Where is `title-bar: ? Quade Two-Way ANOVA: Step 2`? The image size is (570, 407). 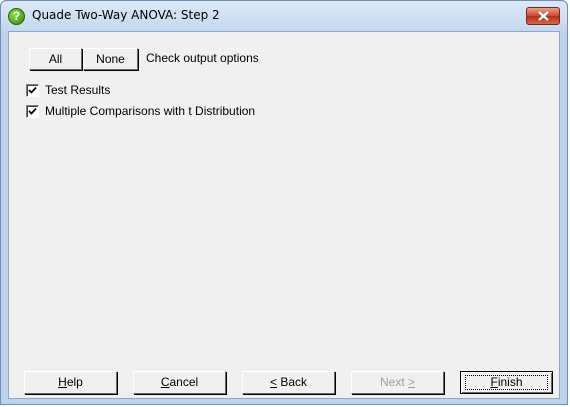 title-bar: ? Quade Two-Way ANOVA: Step 2 is located at coordinates (284, 16).